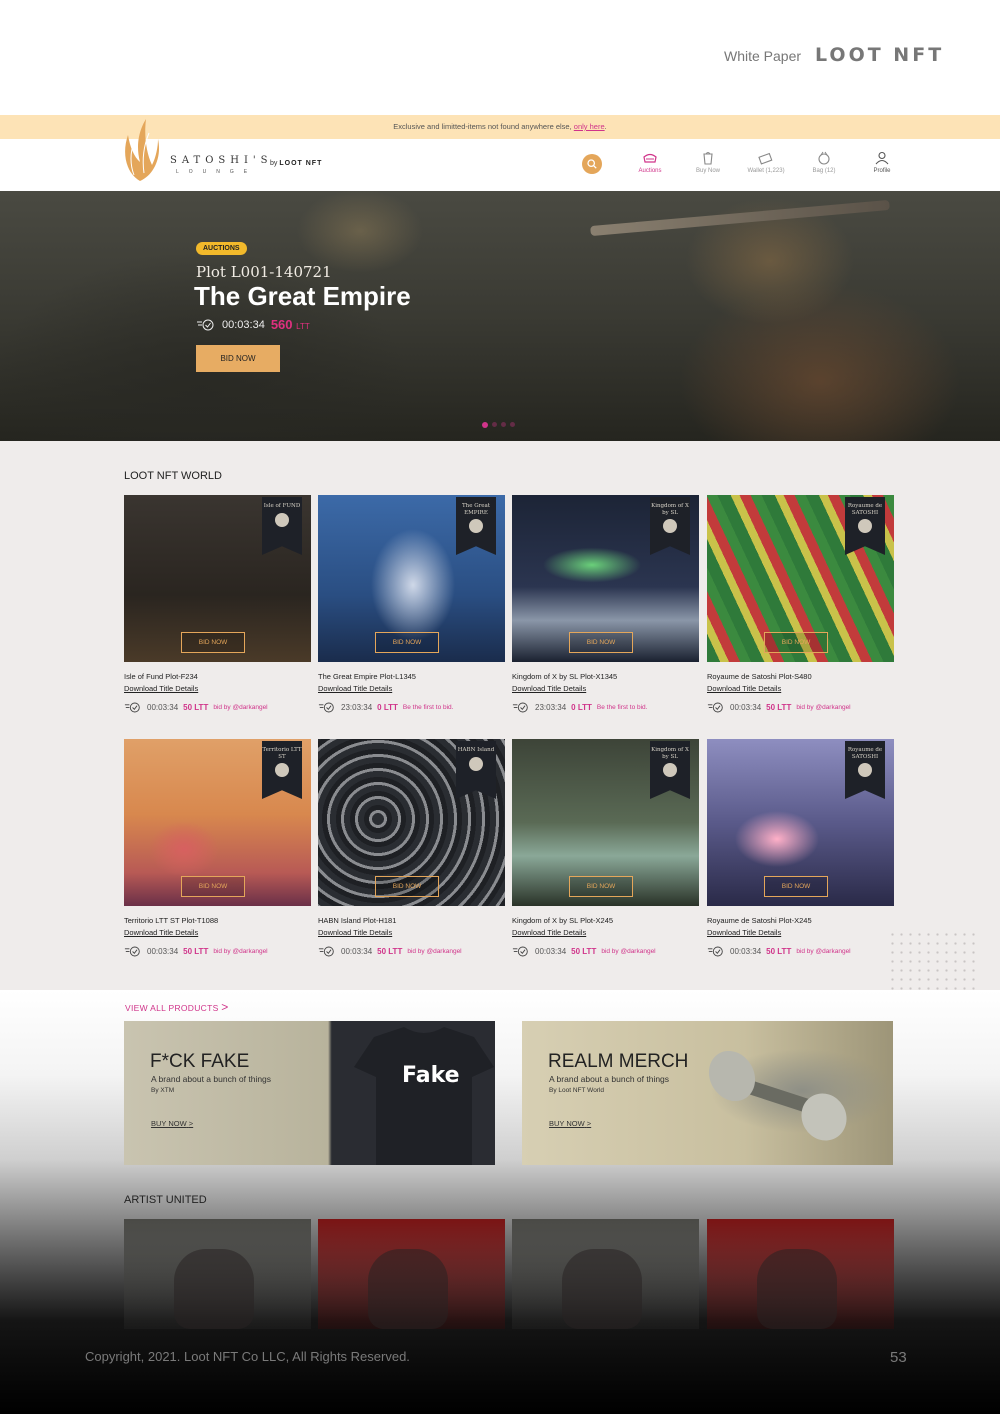 The height and width of the screenshot is (1414, 1000). I want to click on nav-auctions: Auctions, so click(650, 162).